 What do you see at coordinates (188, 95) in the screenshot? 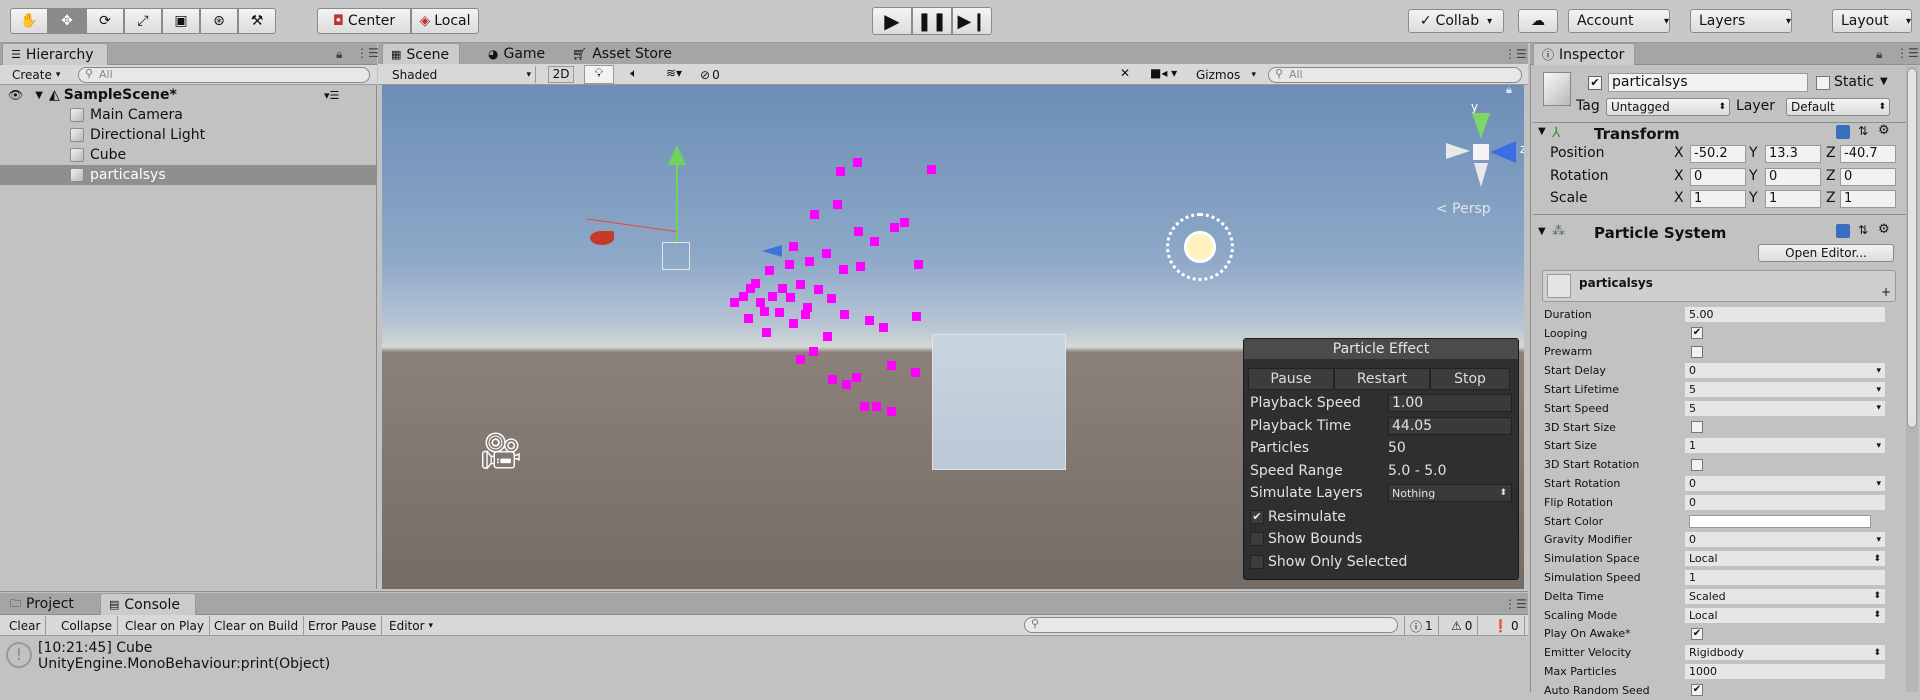
I see `scene-header: 👁︎ ▼ ◭ SampleScene* ▾☰` at bounding box center [188, 95].